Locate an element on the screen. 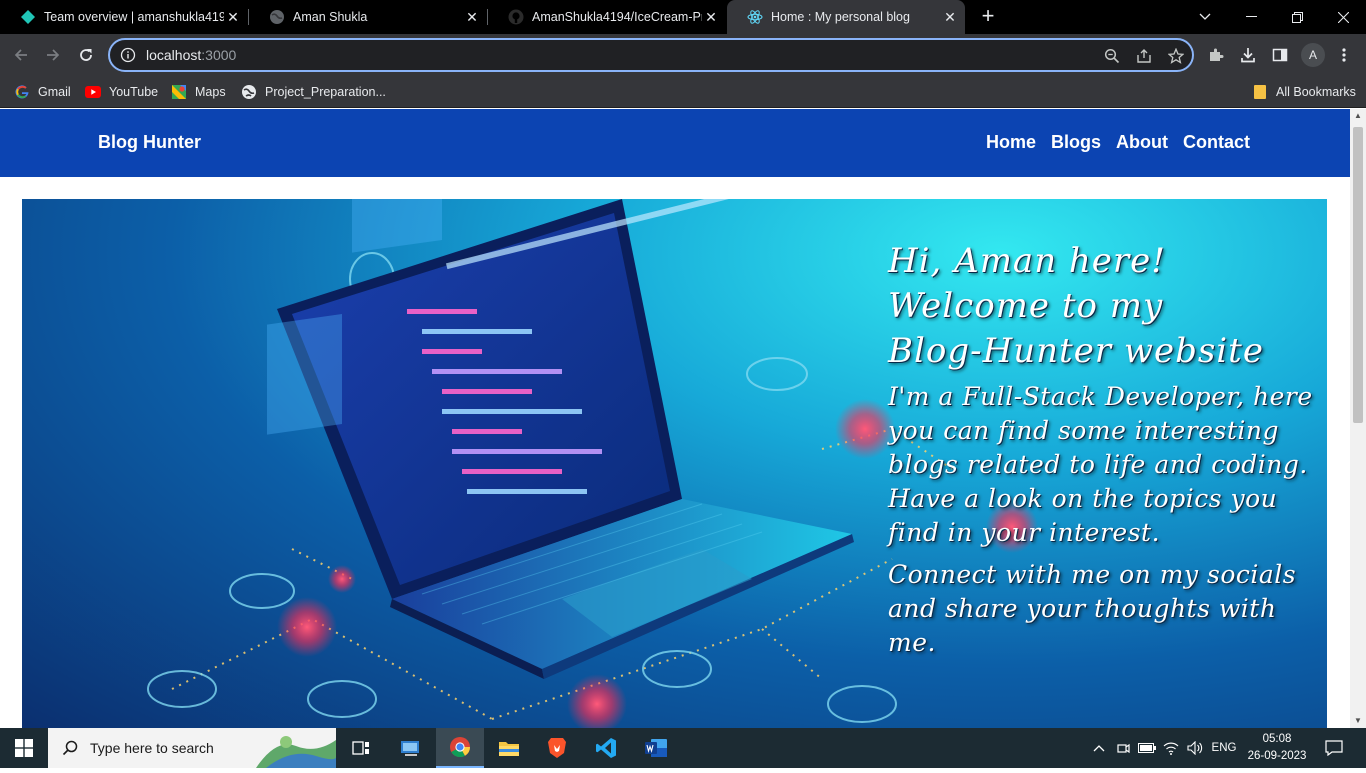  nav-blogs: Blogs is located at coordinates (1076, 142).